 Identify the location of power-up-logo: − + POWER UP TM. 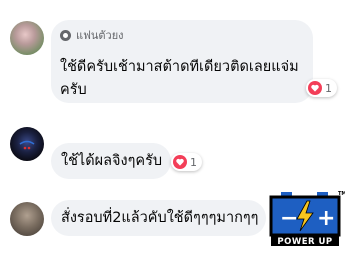
(307, 219).